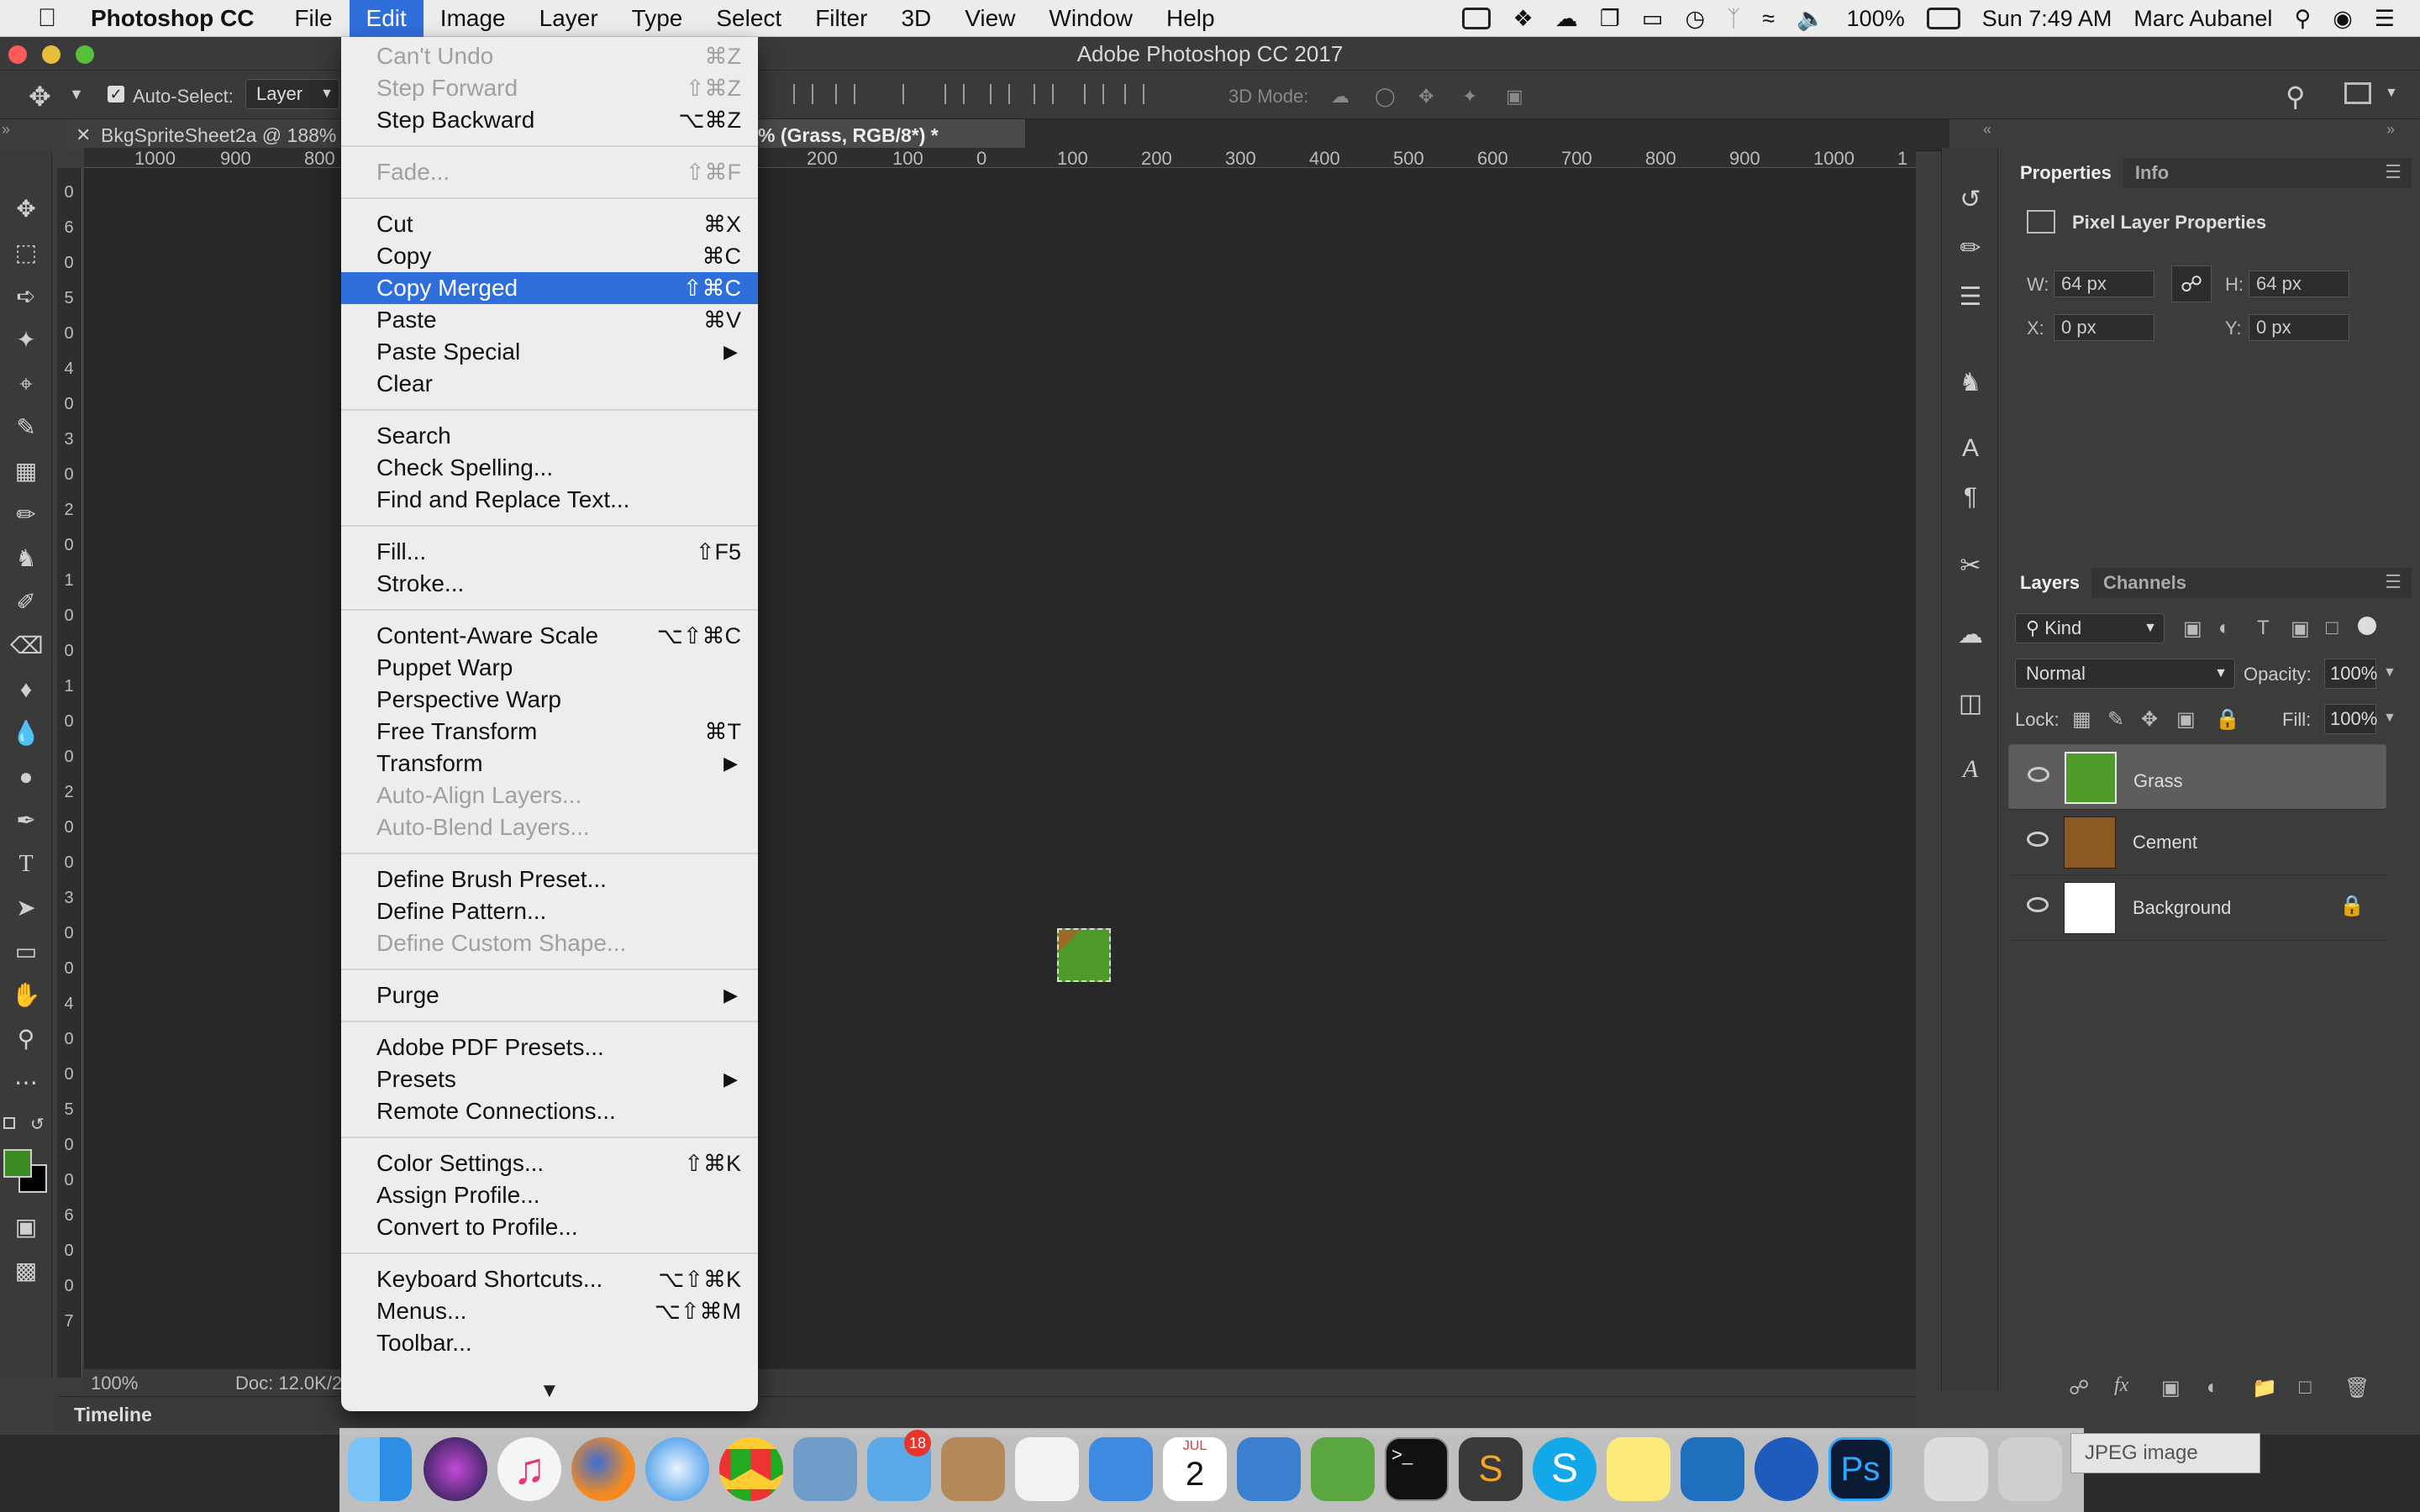  What do you see at coordinates (990, 18) in the screenshot?
I see `menu-view: View` at bounding box center [990, 18].